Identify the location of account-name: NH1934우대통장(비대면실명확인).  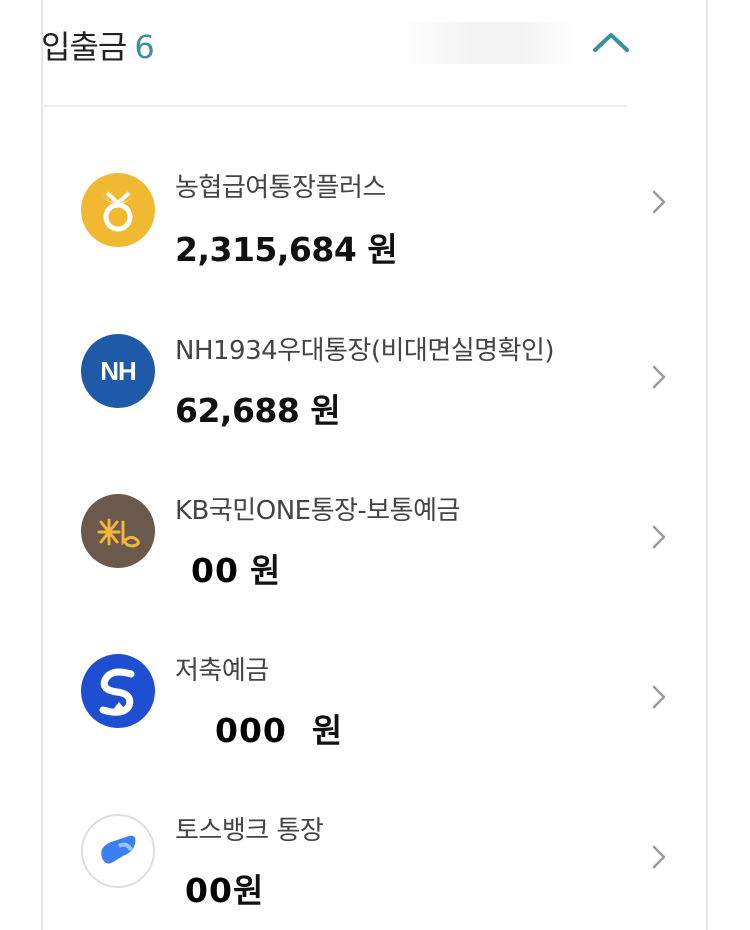
(365, 351).